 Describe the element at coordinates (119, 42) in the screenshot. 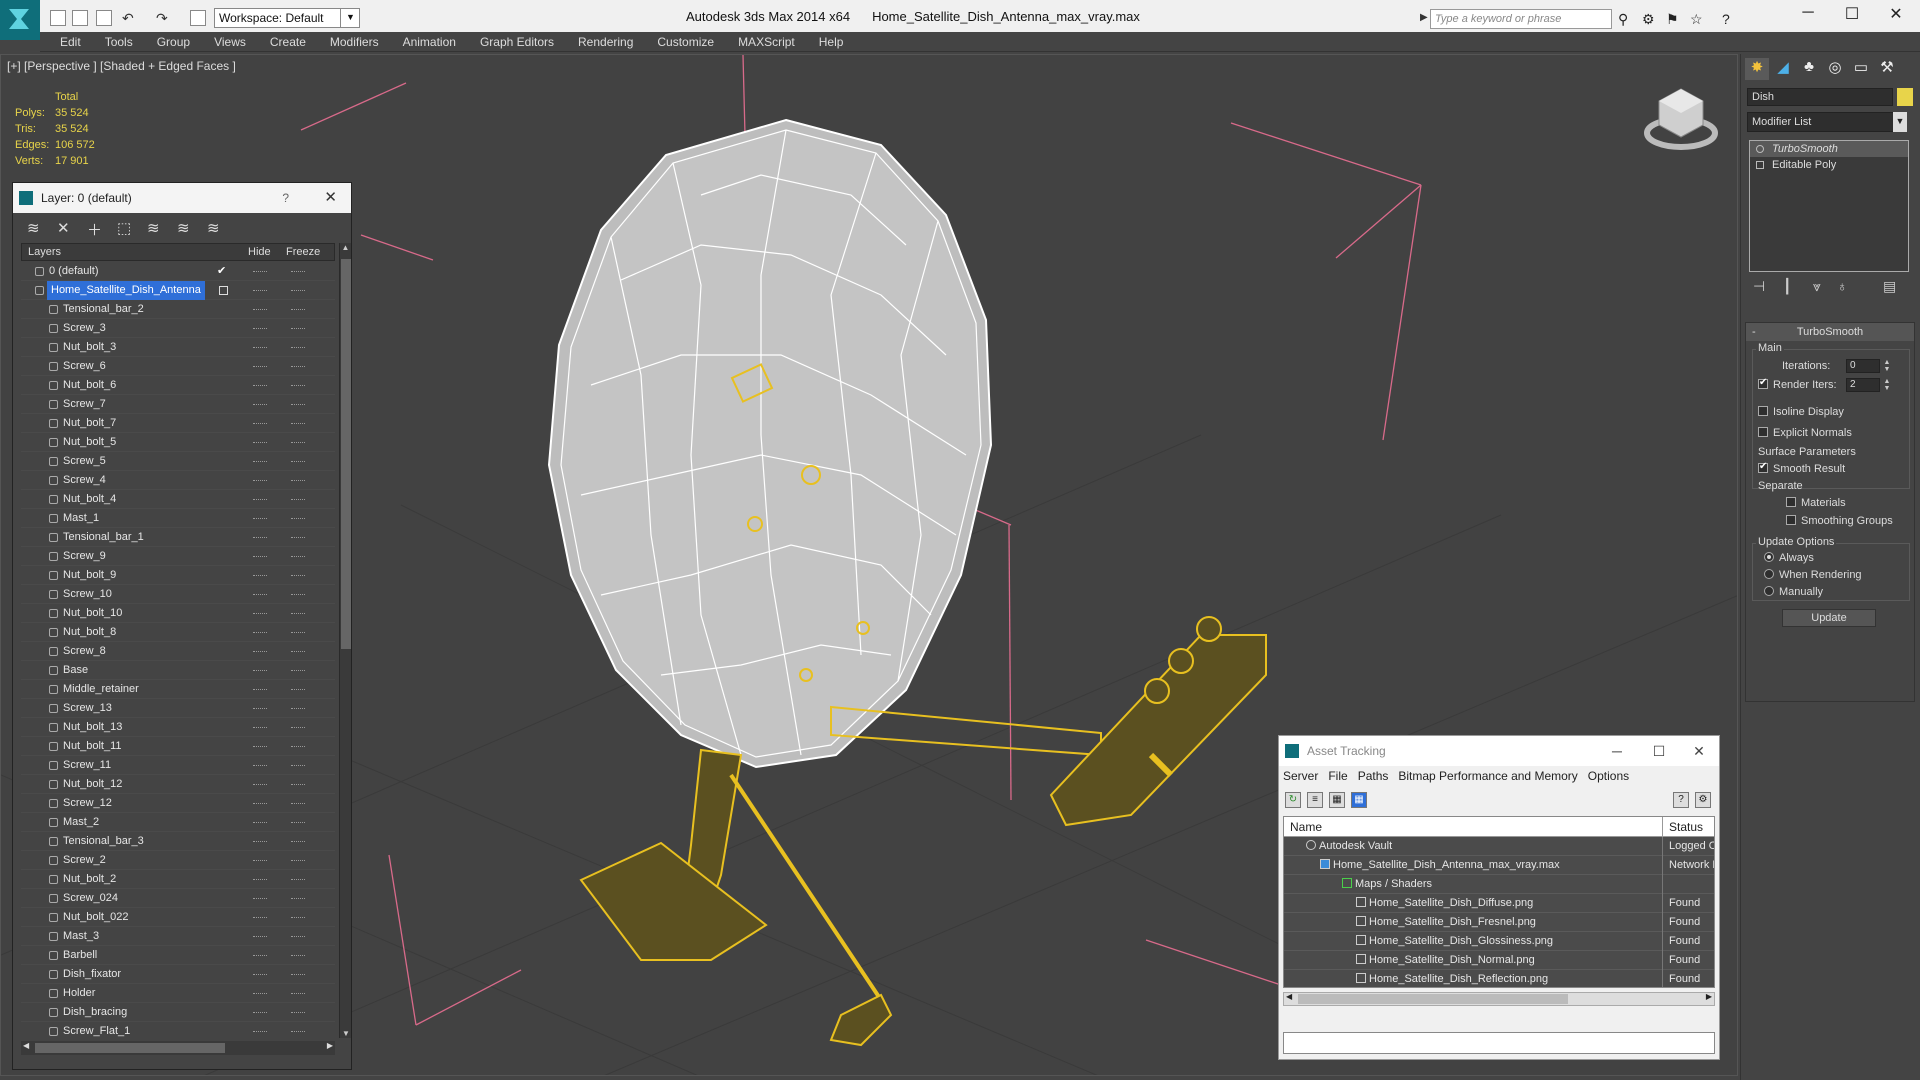

I see `menu-tools: Tools` at that location.